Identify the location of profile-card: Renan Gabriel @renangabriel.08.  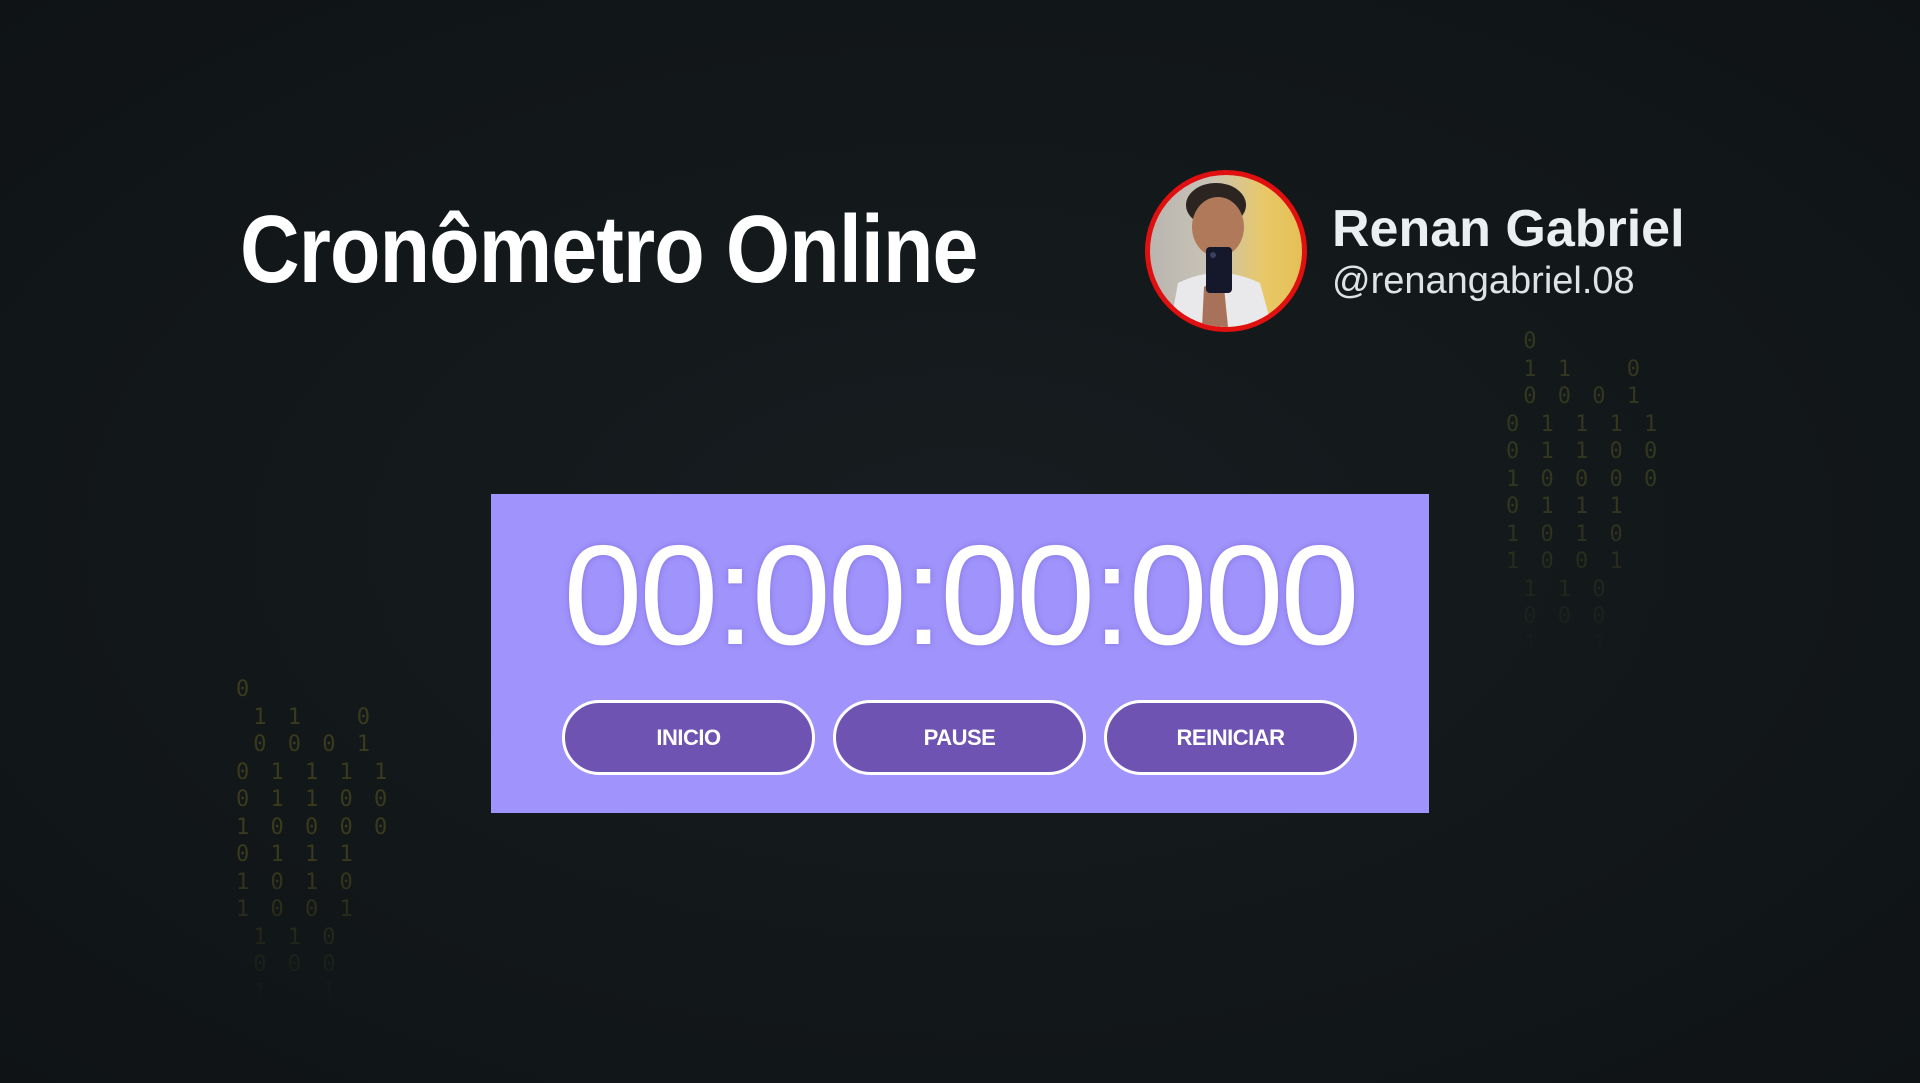
(1415, 251).